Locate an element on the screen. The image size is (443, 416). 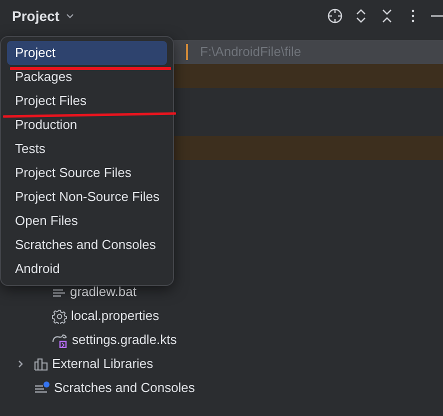
tree-item: settings.gradle.kts is located at coordinates (124, 340).